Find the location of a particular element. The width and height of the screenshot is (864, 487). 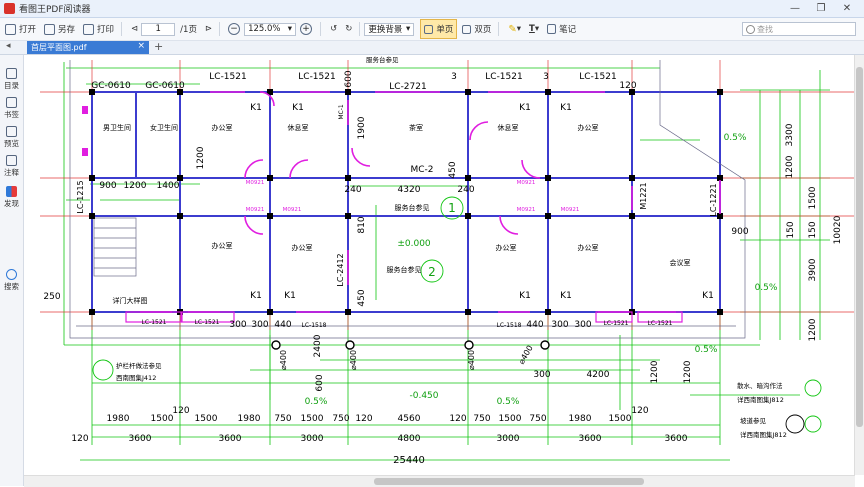

print-button: 打印 is located at coordinates (98, 29).